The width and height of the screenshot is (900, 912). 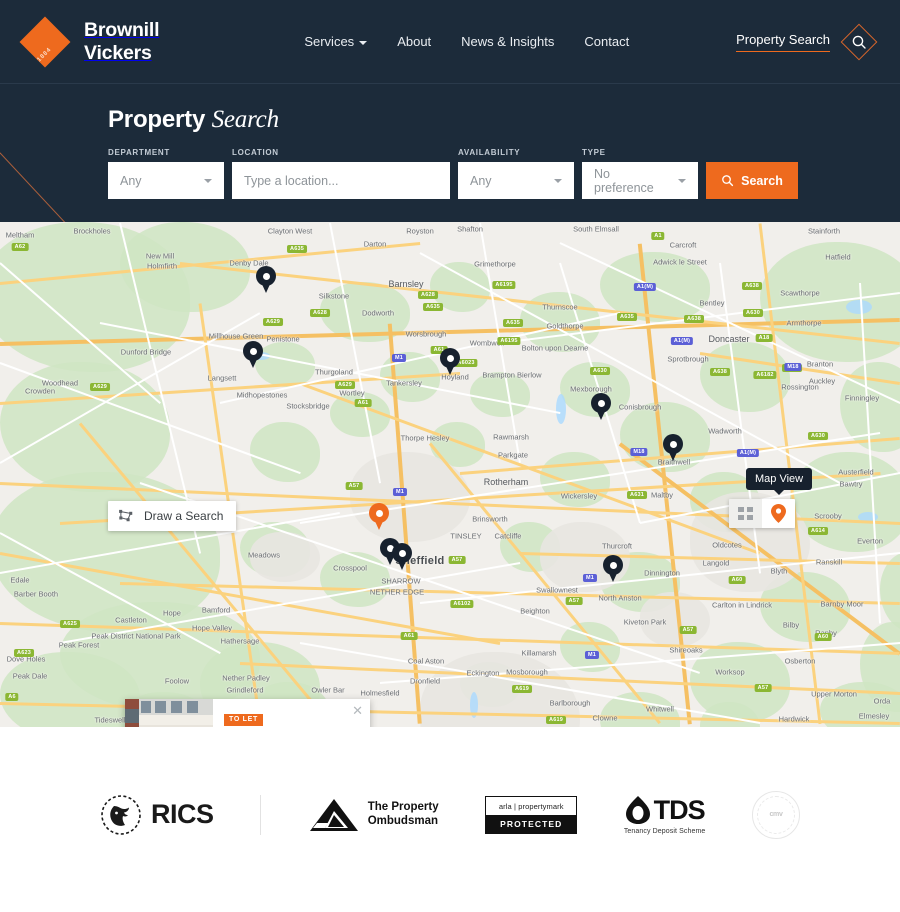 What do you see at coordinates (660, 709) in the screenshot?
I see `map-place-label: Whitwell` at bounding box center [660, 709].